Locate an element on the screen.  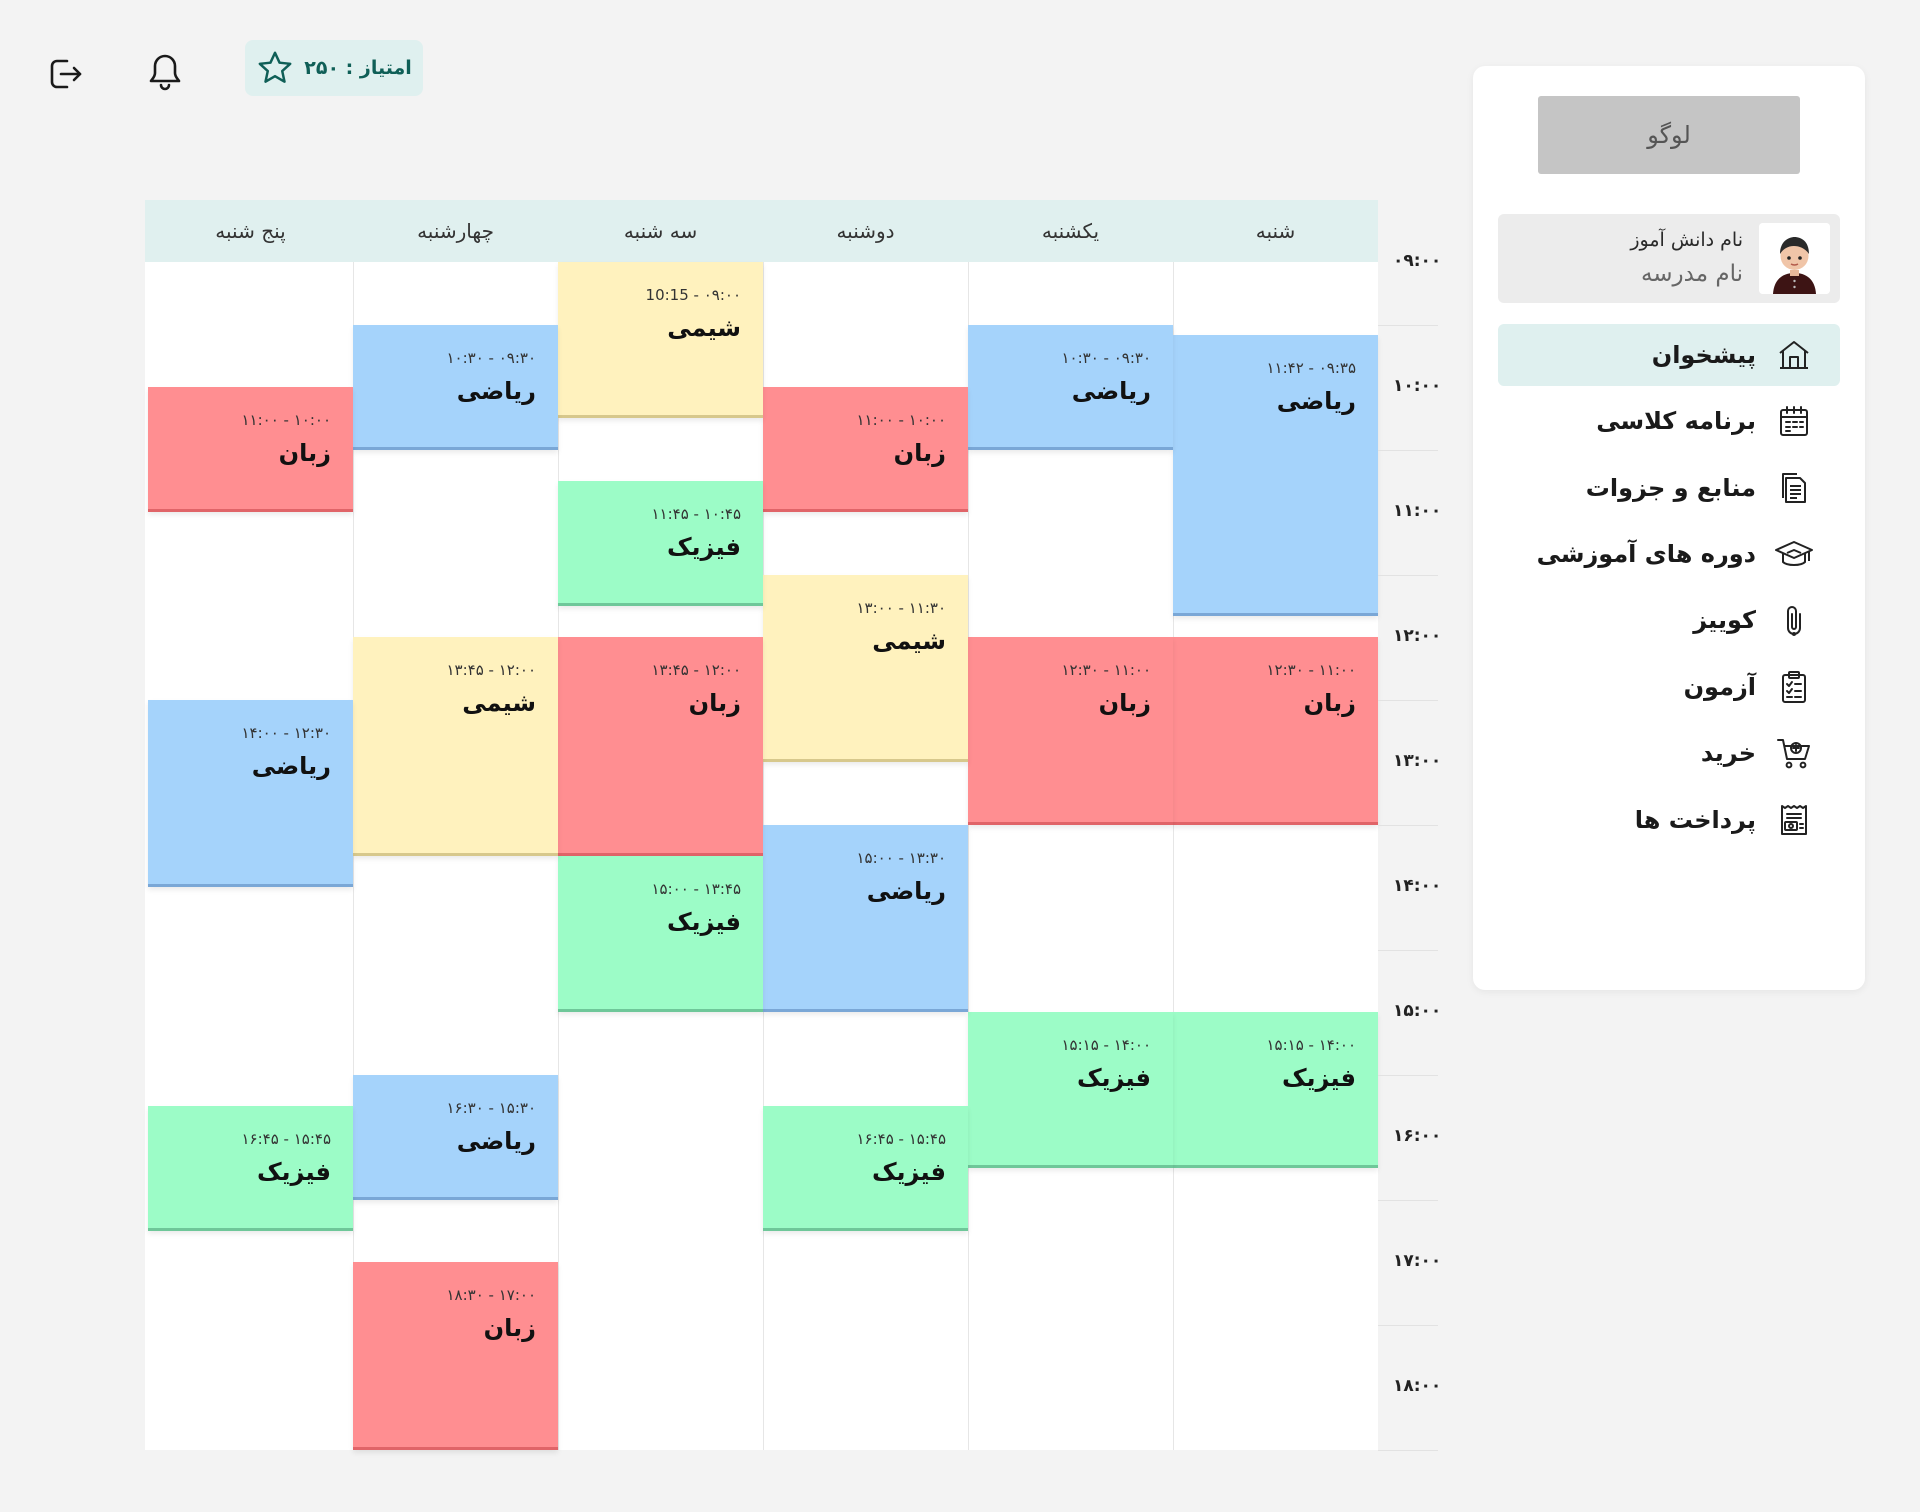
sidebar-item-label: دوره های آموزشی is located at coordinates (1646, 554).